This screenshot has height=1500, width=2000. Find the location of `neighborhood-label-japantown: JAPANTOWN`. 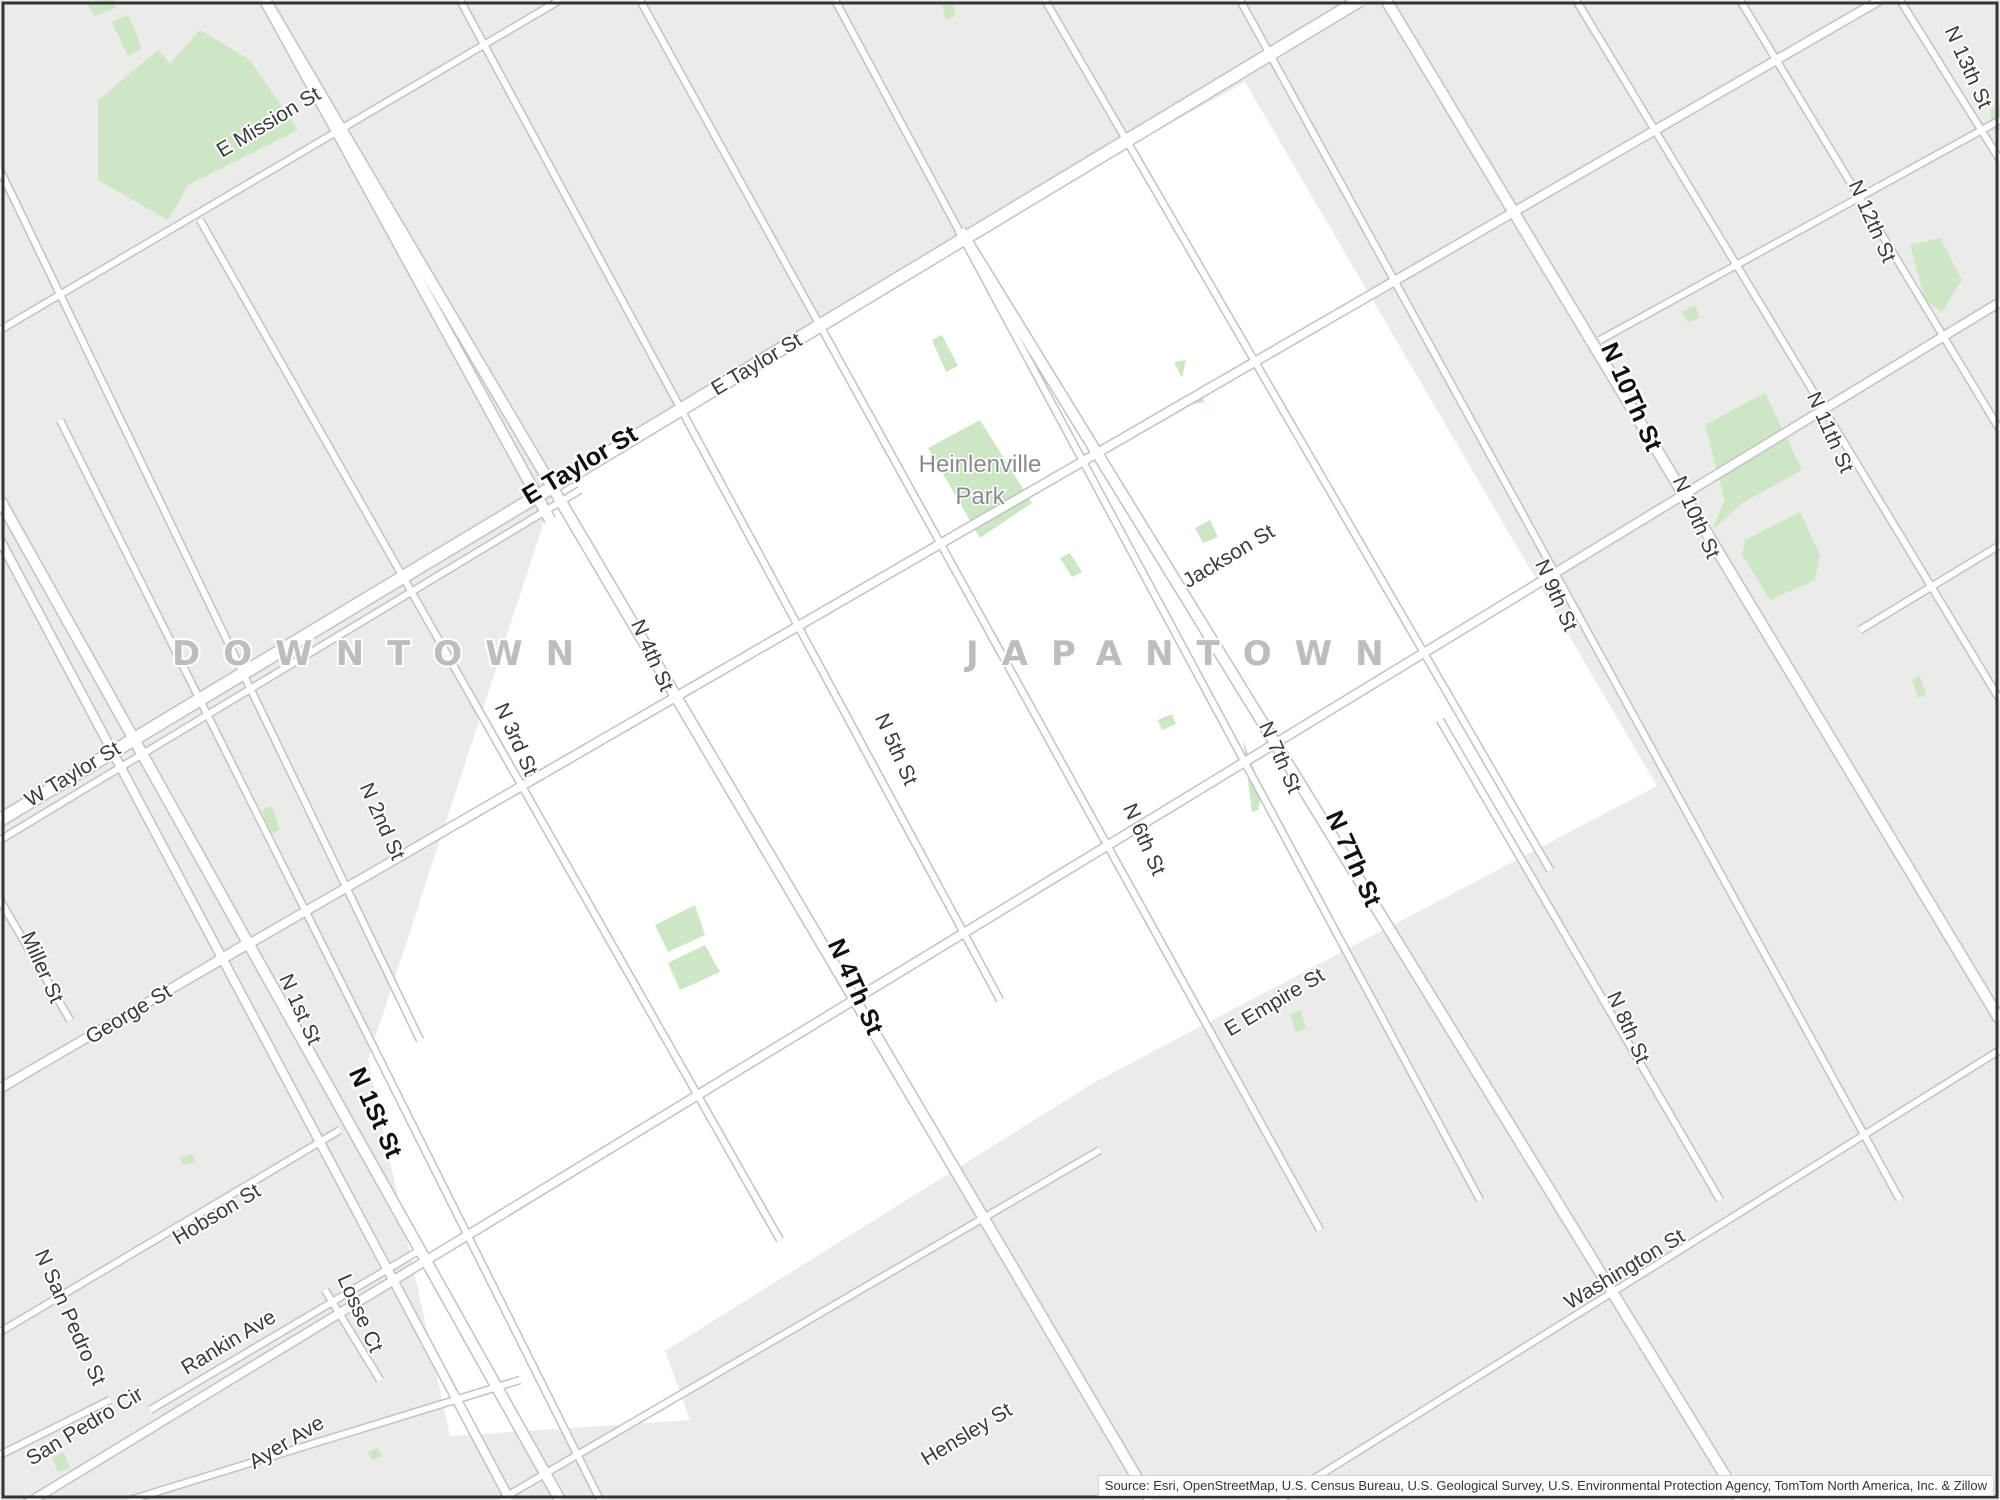

neighborhood-label-japantown: JAPANTOWN is located at coordinates (1185, 654).